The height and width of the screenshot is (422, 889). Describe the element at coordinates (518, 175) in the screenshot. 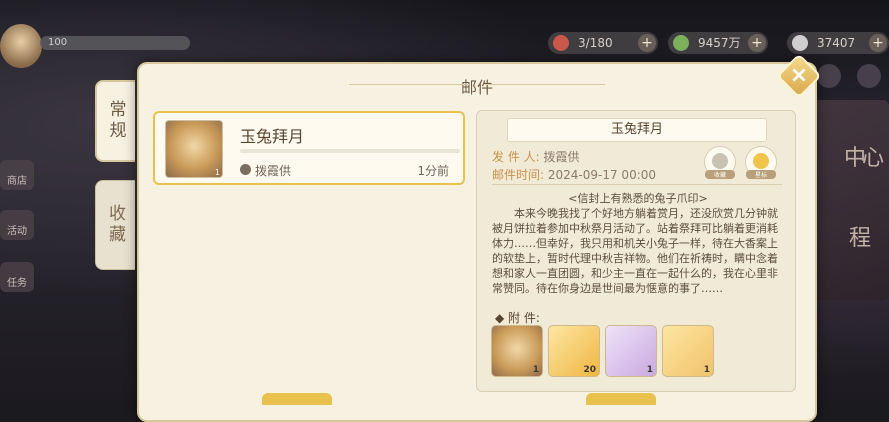

I see `time-label: 邮件时间:` at that location.